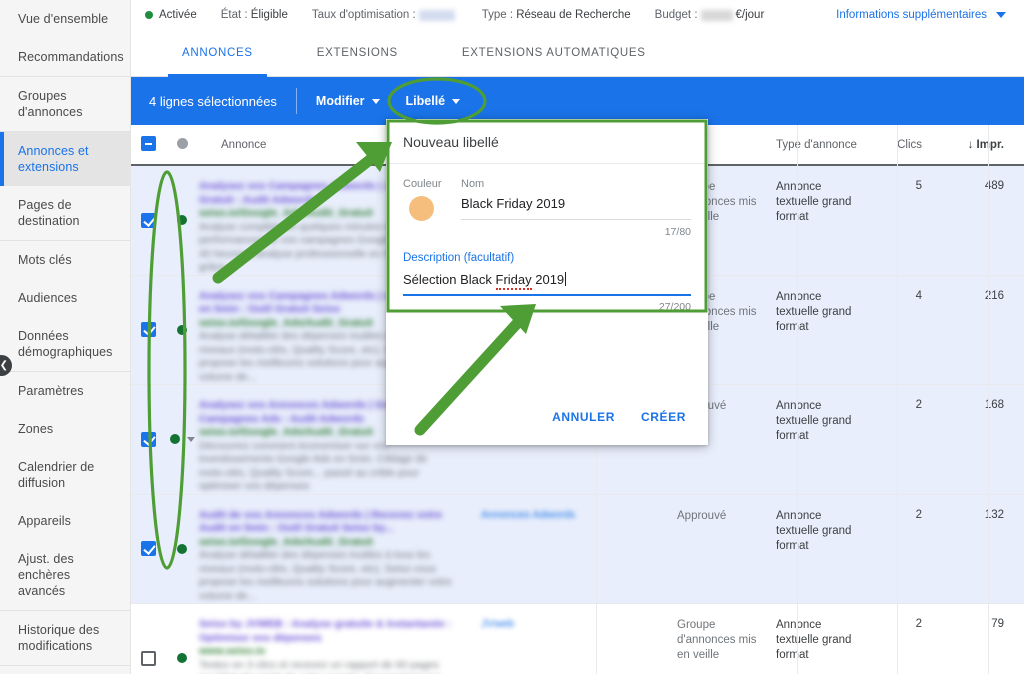  I want to click on row-impr-cell: 168, so click(984, 439).